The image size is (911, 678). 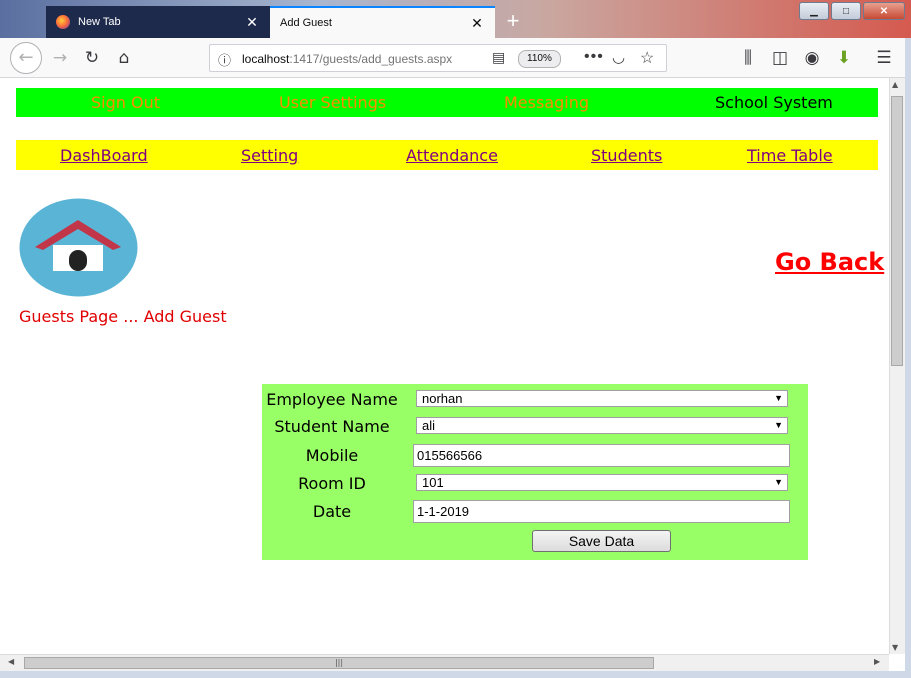 What do you see at coordinates (748, 58) in the screenshot?
I see `library-icon: ⫼` at bounding box center [748, 58].